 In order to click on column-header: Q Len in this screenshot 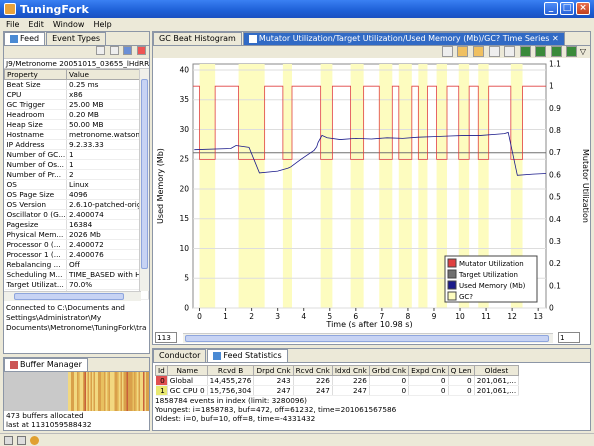, I will do `click(461, 370)`.